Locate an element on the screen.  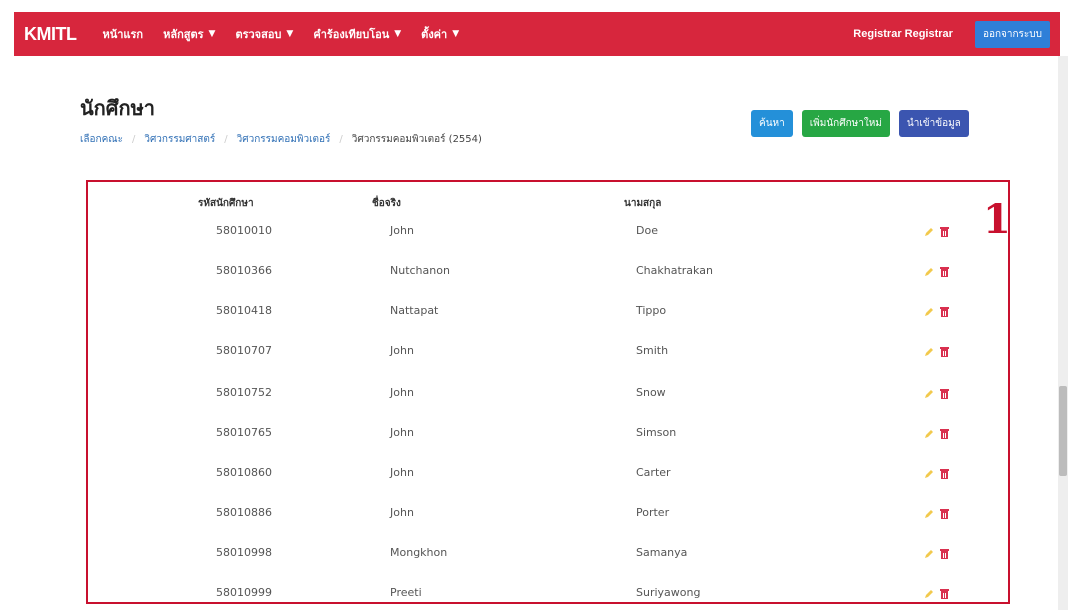
student-id-cell: 58010860 is located at coordinates (244, 472).